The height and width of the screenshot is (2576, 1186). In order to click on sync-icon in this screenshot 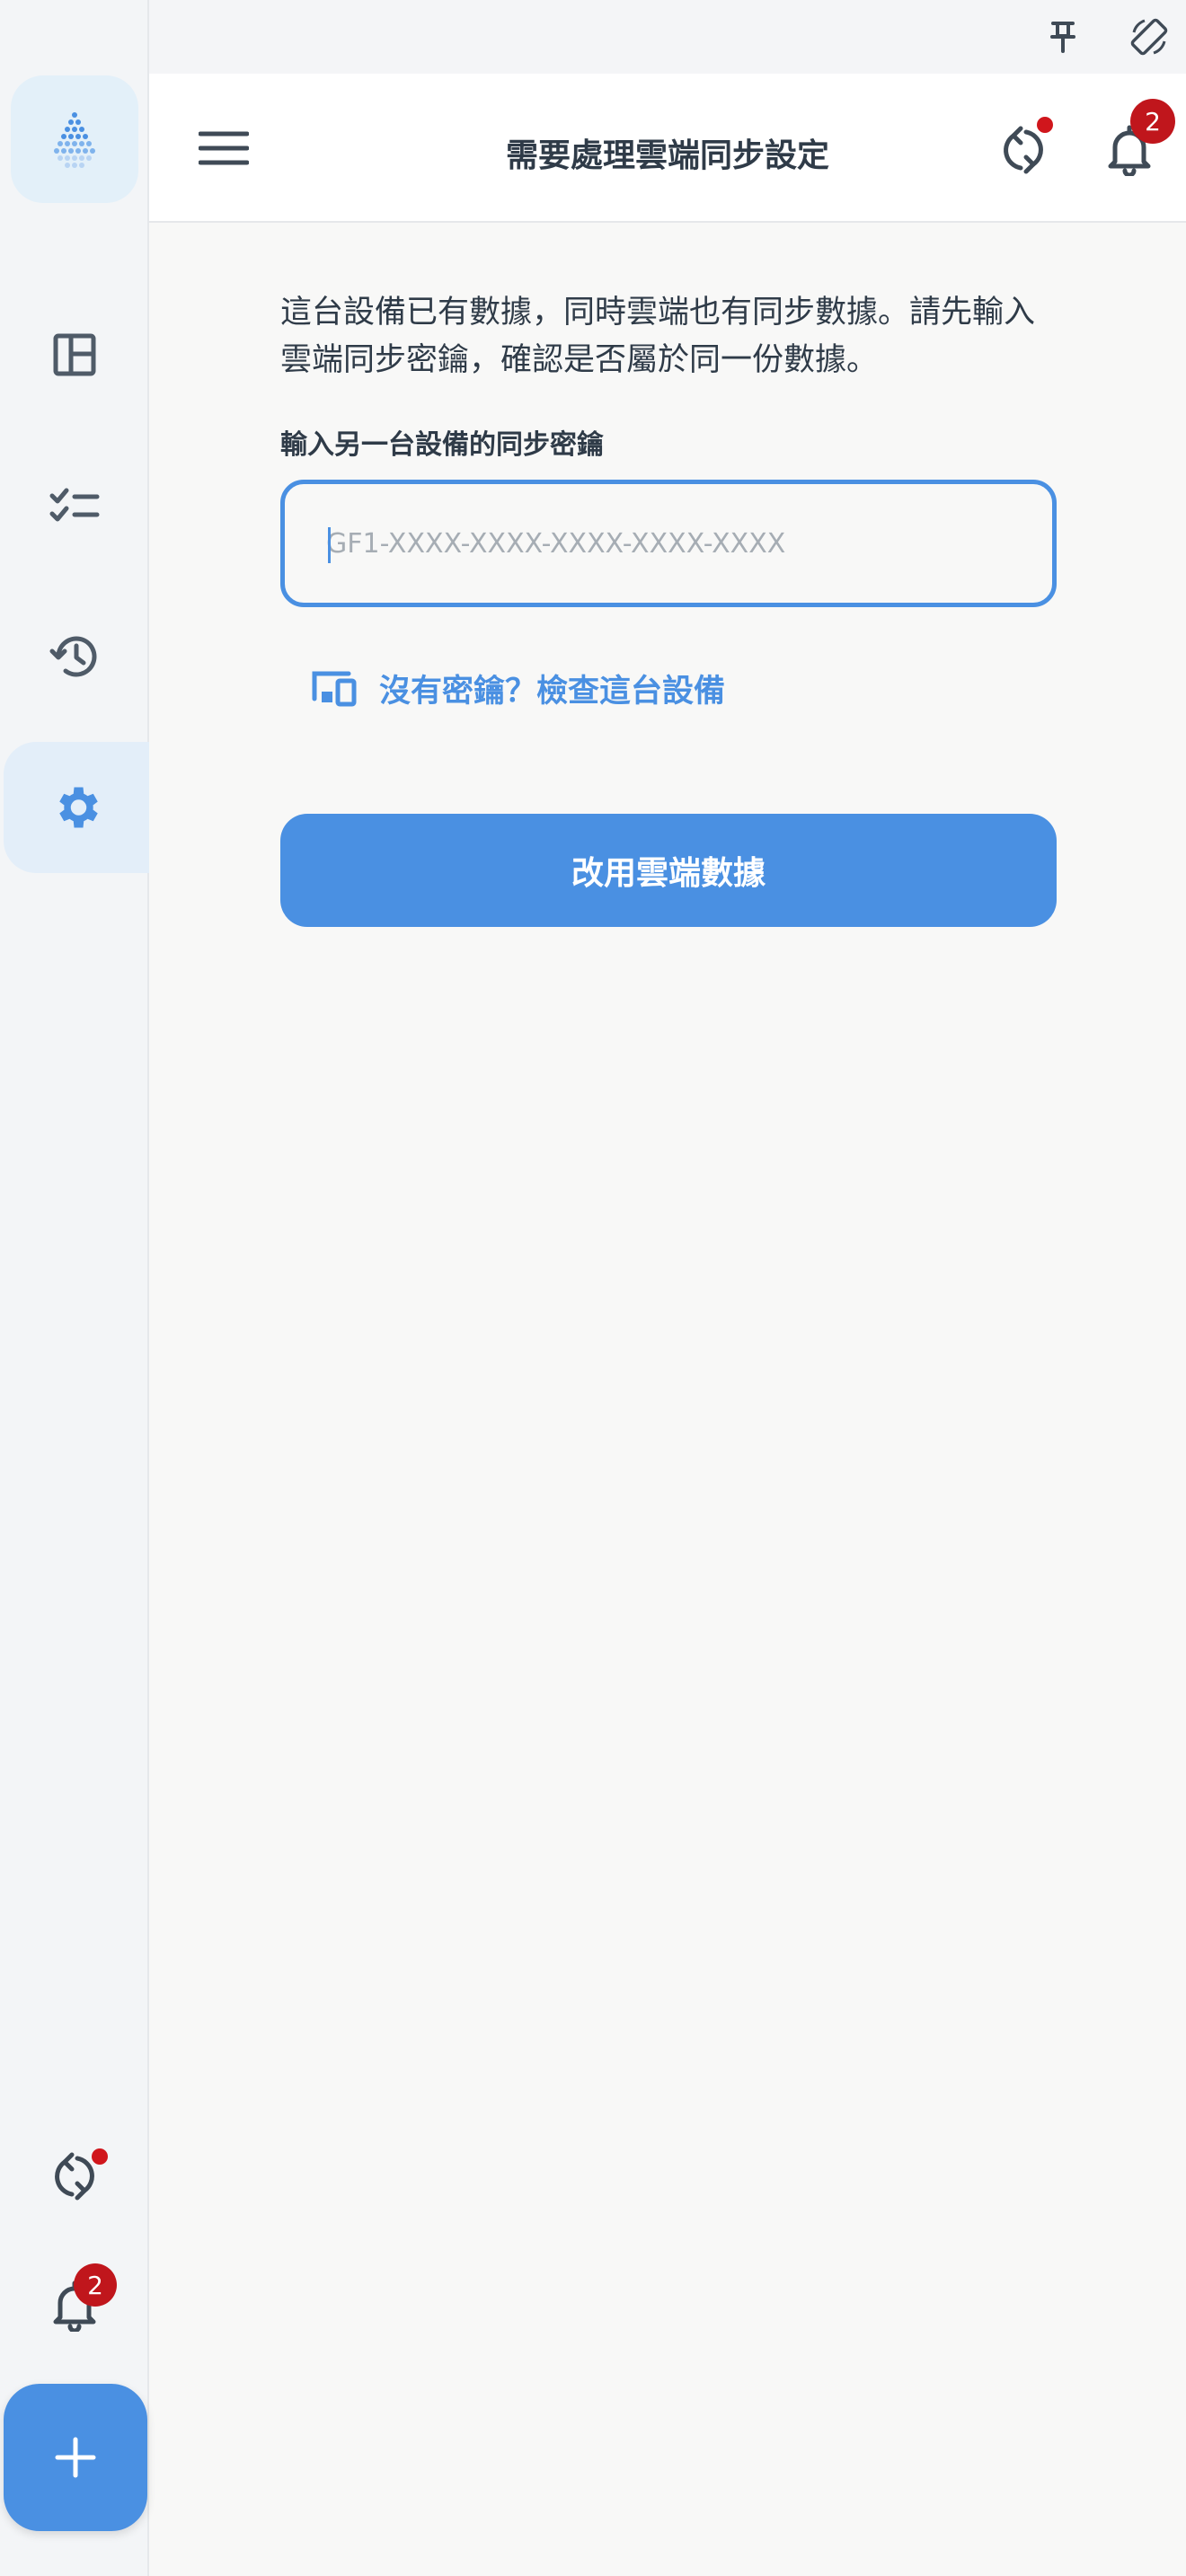, I will do `click(1023, 150)`.